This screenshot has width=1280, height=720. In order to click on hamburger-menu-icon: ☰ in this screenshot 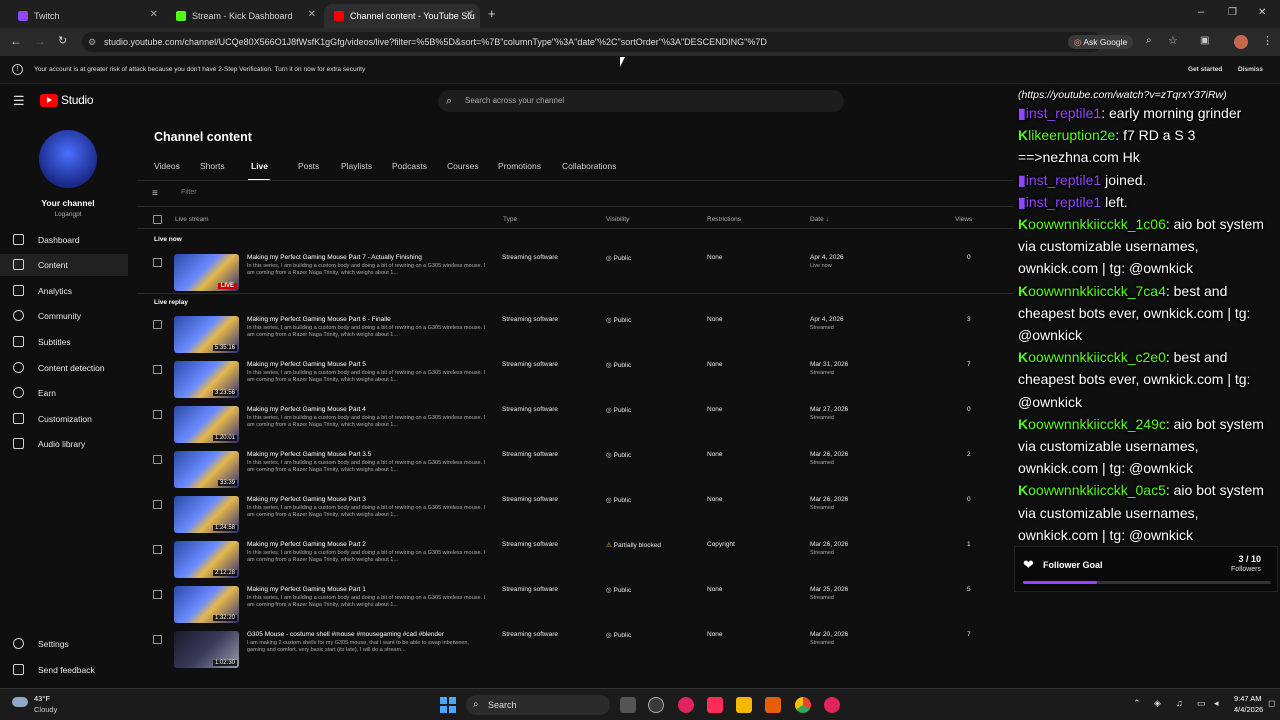, I will do `click(19, 101)`.